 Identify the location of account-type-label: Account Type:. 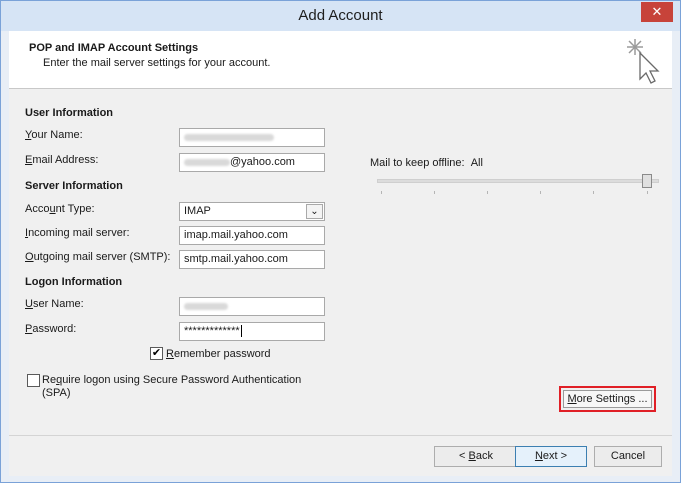
(60, 209).